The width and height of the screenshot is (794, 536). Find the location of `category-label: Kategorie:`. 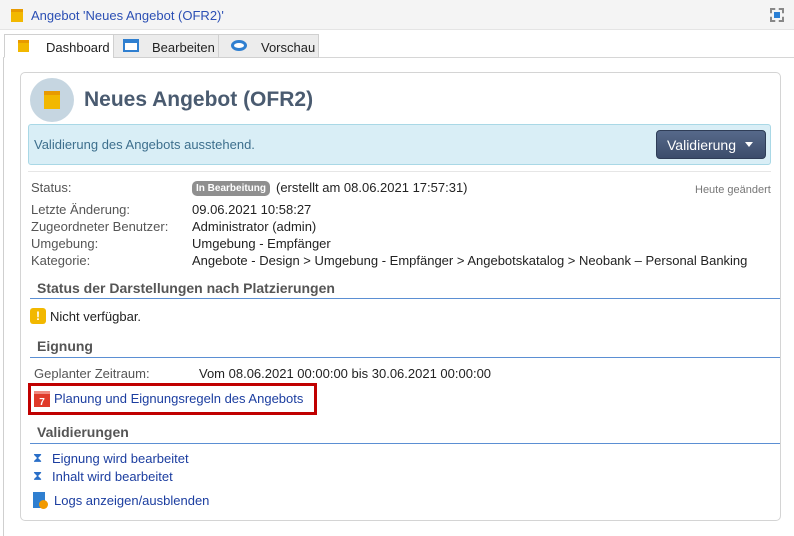

category-label: Kategorie: is located at coordinates (61, 260).